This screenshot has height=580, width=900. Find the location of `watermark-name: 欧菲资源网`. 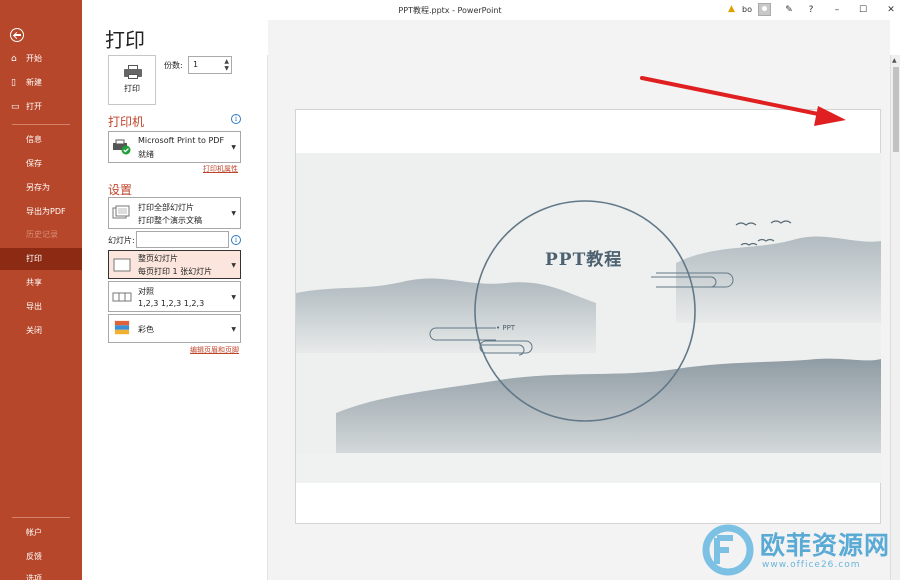

watermark-name: 欧菲资源网 is located at coordinates (825, 545).